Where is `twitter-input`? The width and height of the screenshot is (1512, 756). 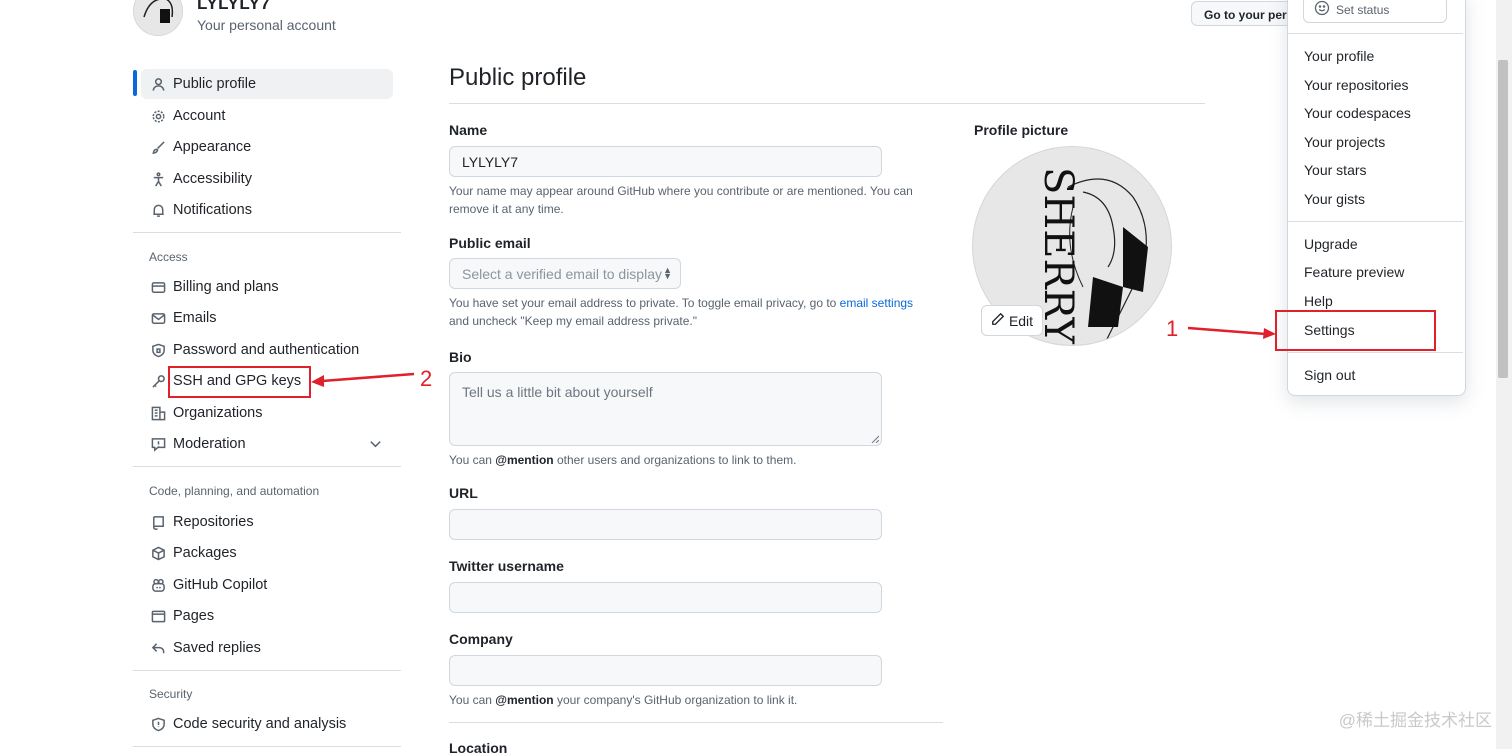 twitter-input is located at coordinates (665, 597).